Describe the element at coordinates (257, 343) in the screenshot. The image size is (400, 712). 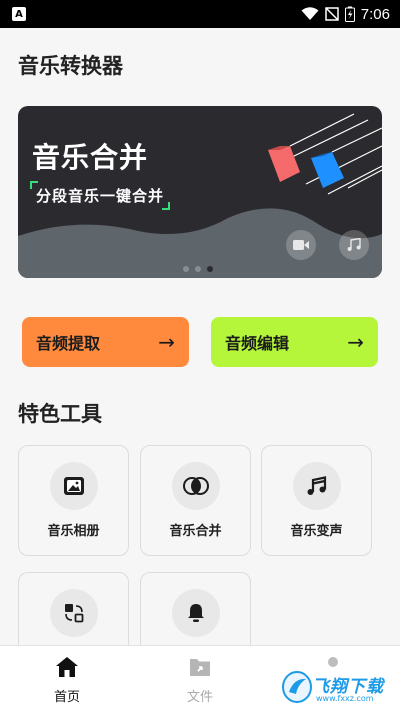
I see `audio-edit-label: 音频编辑` at that location.